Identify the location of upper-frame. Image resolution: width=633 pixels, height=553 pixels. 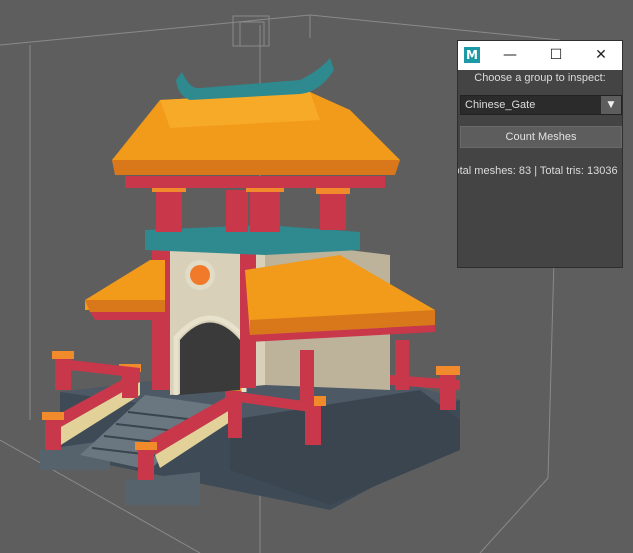
(255, 215).